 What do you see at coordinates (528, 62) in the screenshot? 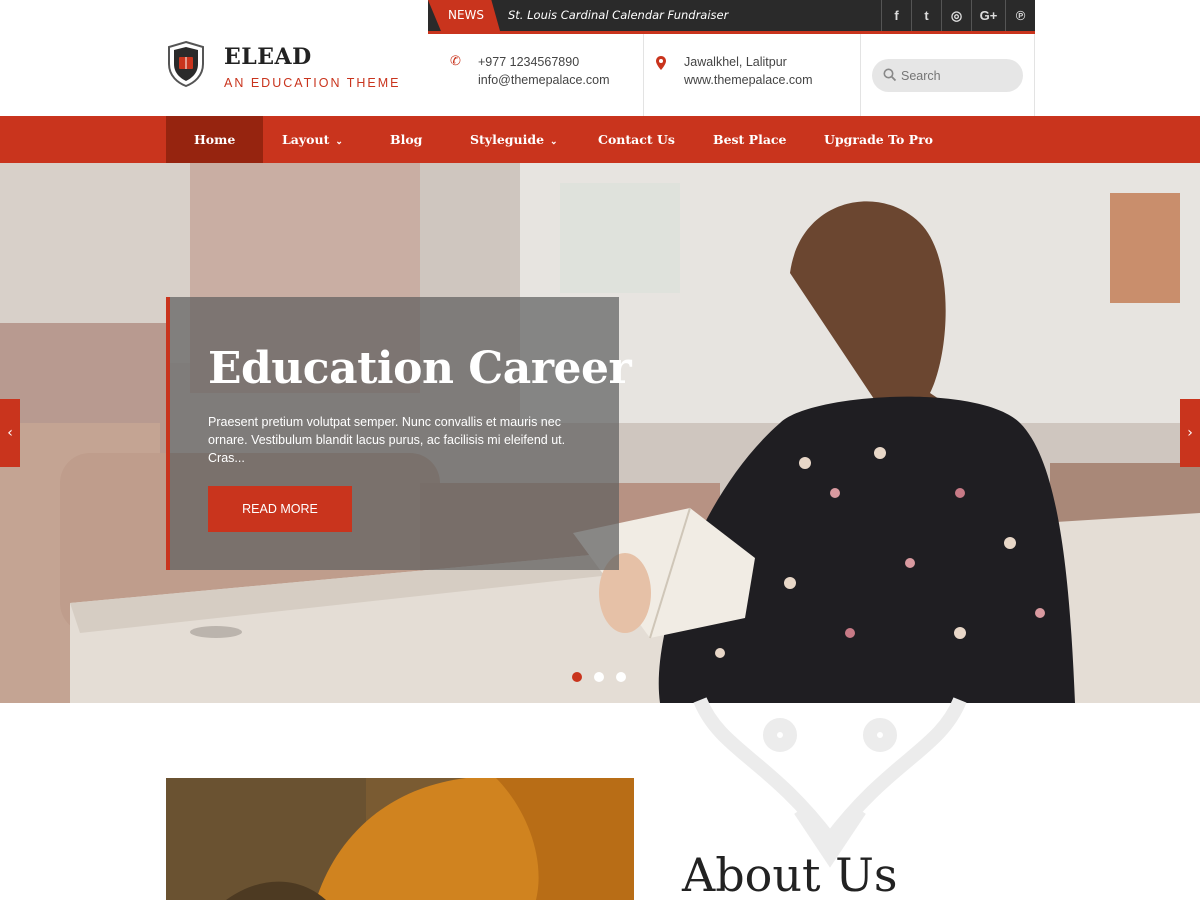
I see `phone-number: +977 1234567890` at bounding box center [528, 62].